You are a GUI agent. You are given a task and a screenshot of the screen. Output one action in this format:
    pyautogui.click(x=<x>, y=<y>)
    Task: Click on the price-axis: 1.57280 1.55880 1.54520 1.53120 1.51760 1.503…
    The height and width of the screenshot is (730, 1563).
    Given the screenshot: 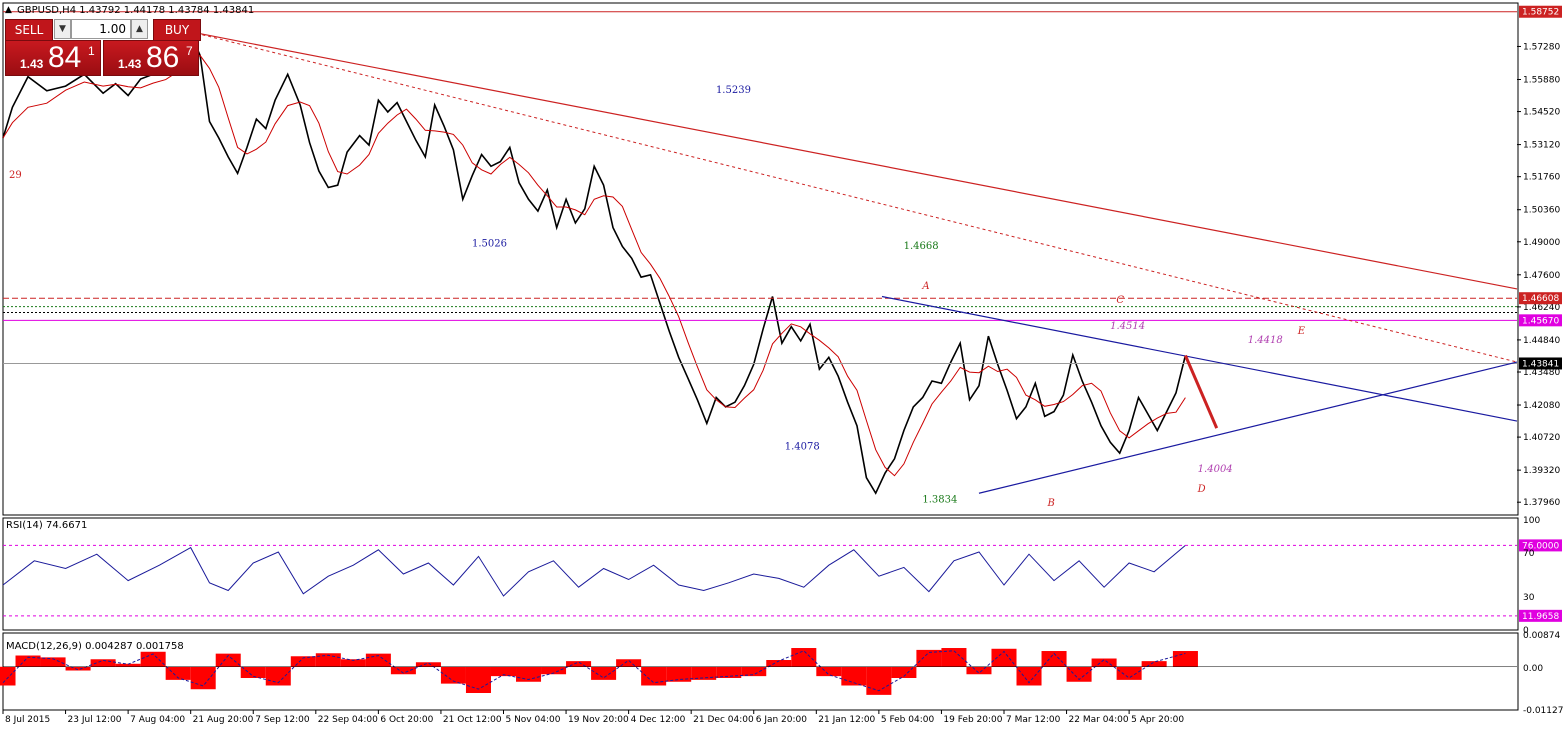 What is the action you would take?
    pyautogui.click(x=1539, y=256)
    